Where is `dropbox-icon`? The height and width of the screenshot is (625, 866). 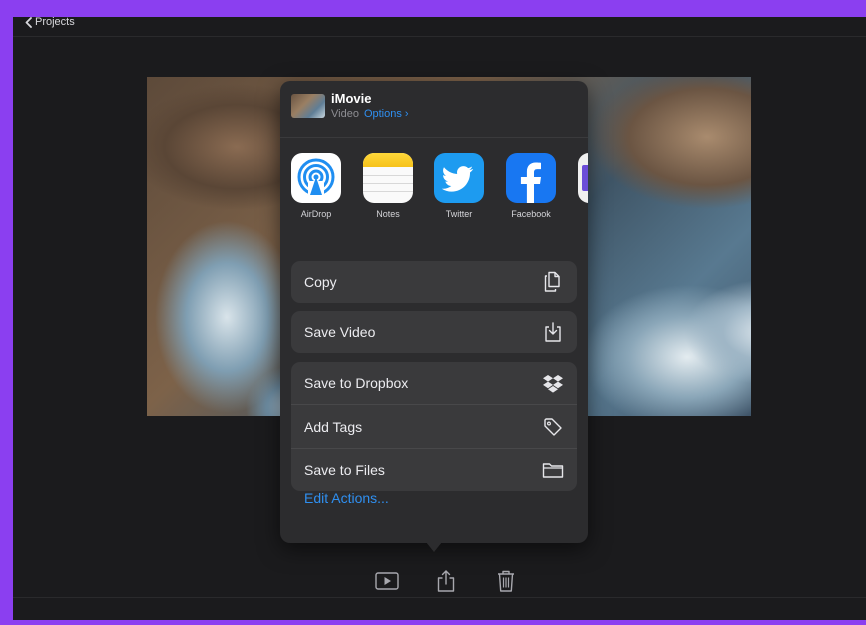 dropbox-icon is located at coordinates (553, 383).